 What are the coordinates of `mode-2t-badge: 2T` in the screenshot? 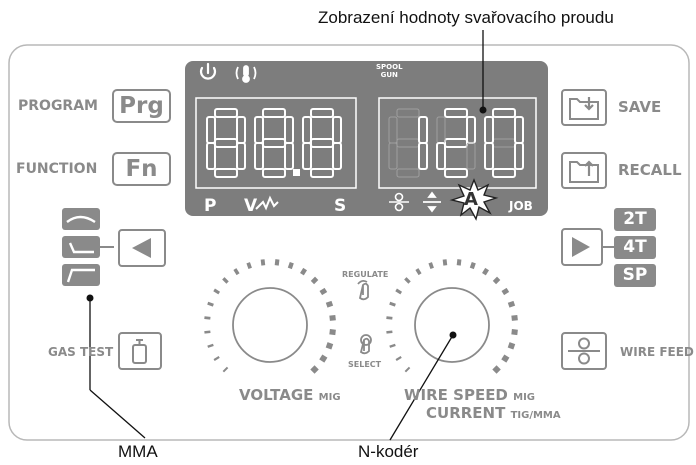 It's located at (635, 219).